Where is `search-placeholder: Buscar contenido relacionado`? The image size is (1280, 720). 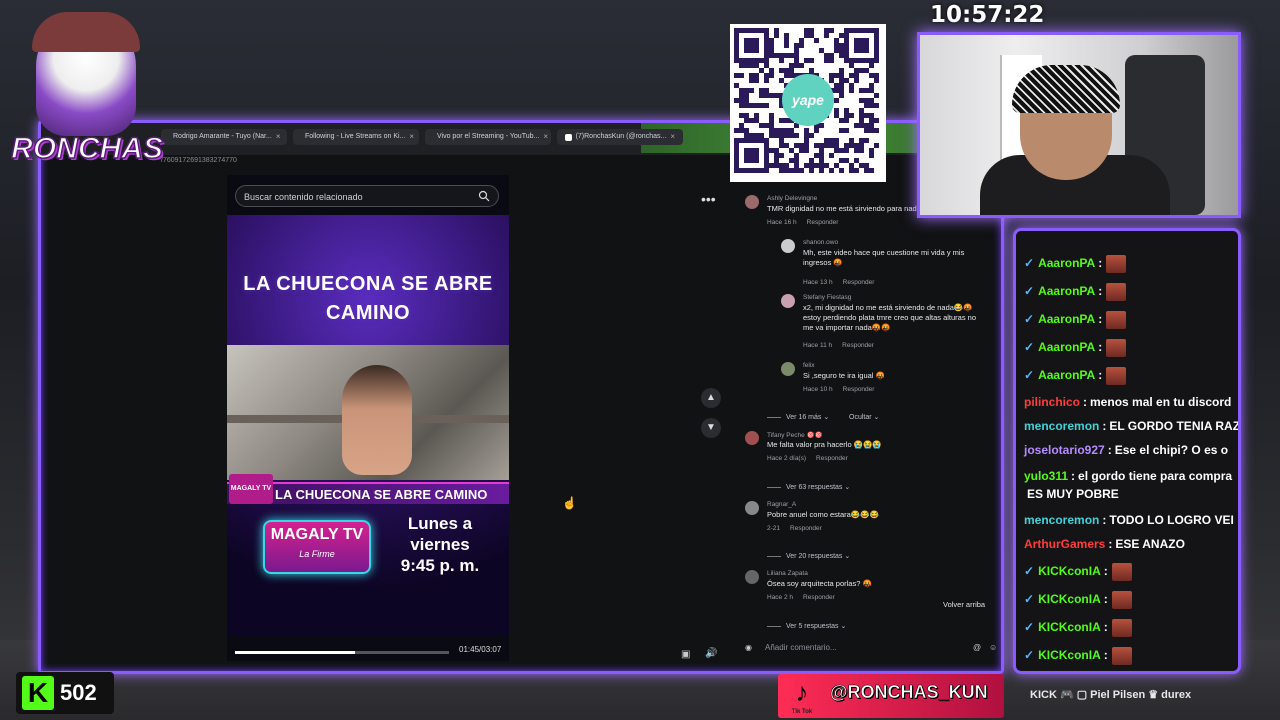 search-placeholder: Buscar contenido relacionado is located at coordinates (303, 197).